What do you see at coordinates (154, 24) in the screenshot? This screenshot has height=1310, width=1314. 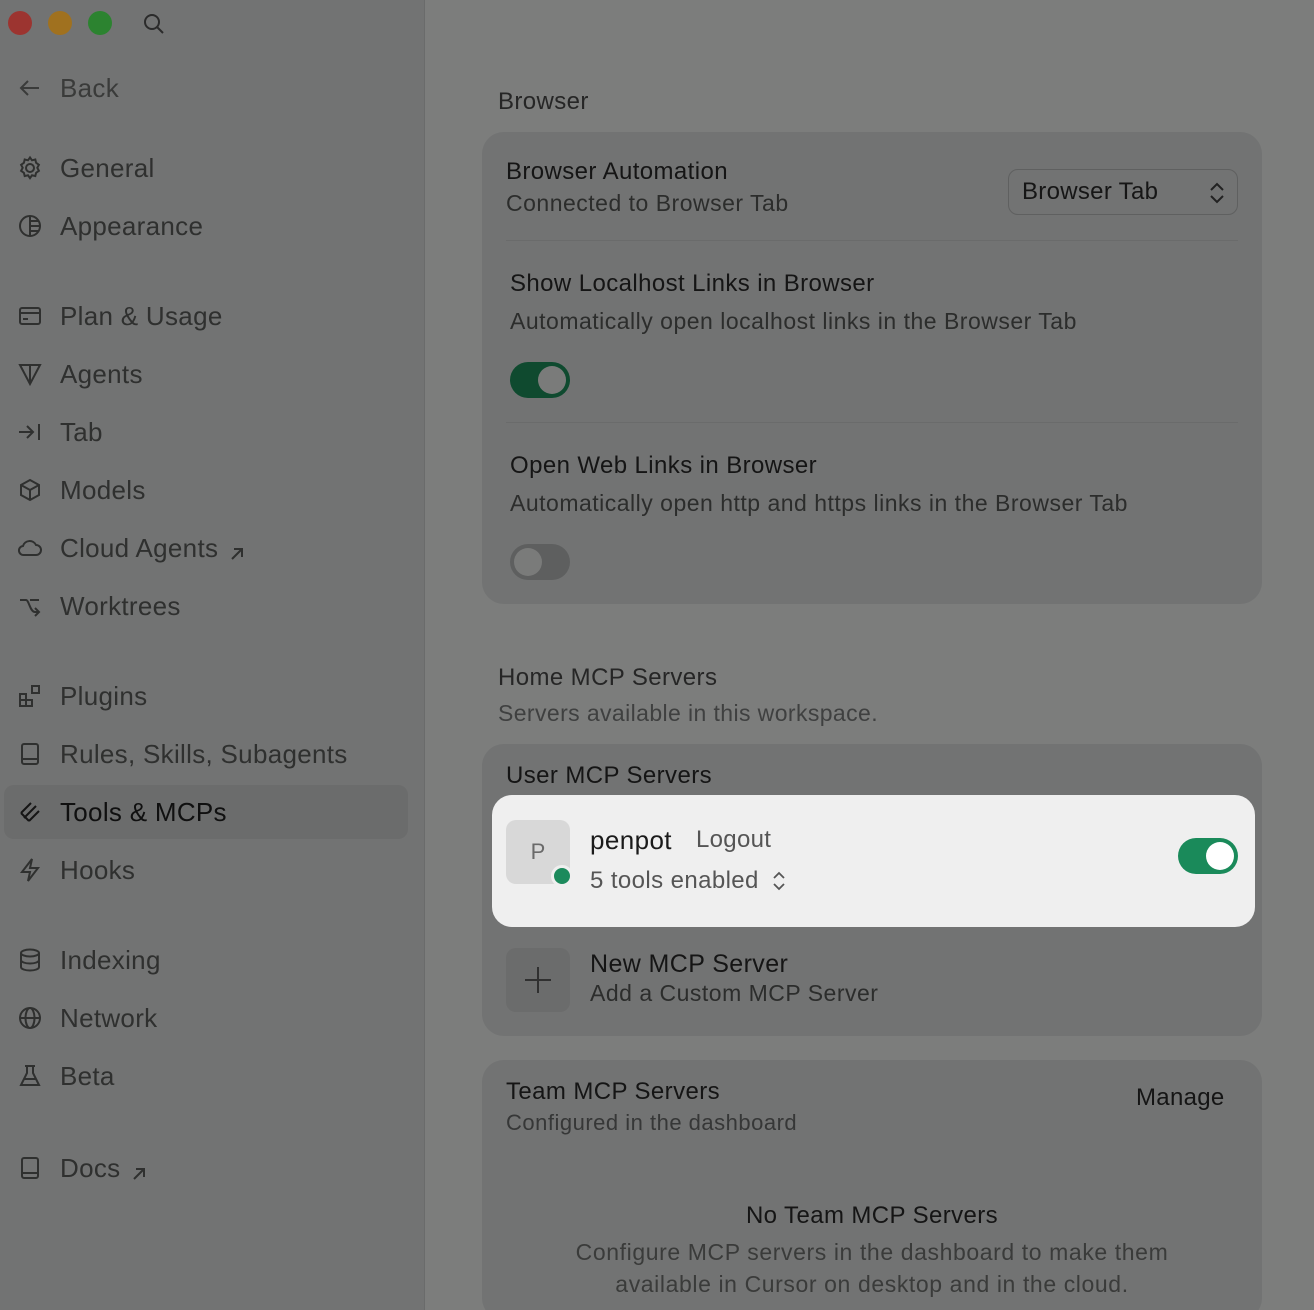 I see `search-icon` at bounding box center [154, 24].